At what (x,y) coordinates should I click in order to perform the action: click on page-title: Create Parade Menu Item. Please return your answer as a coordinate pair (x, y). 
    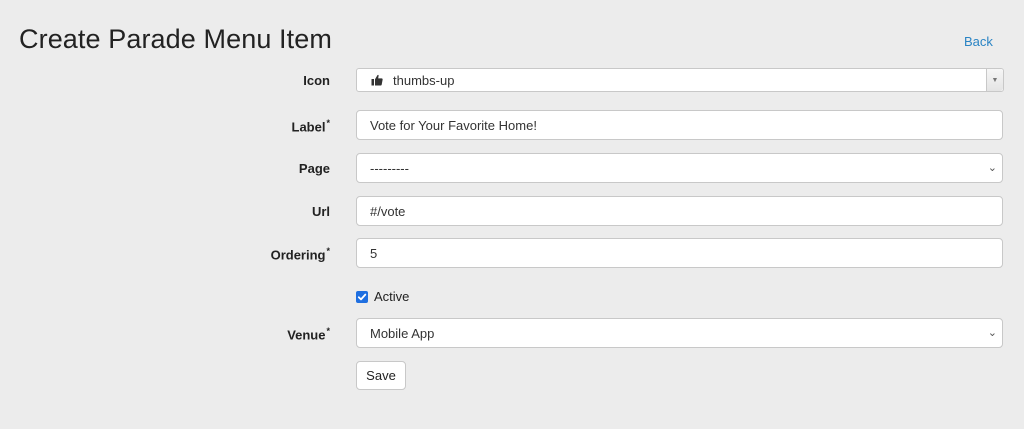
    Looking at the image, I should click on (175, 39).